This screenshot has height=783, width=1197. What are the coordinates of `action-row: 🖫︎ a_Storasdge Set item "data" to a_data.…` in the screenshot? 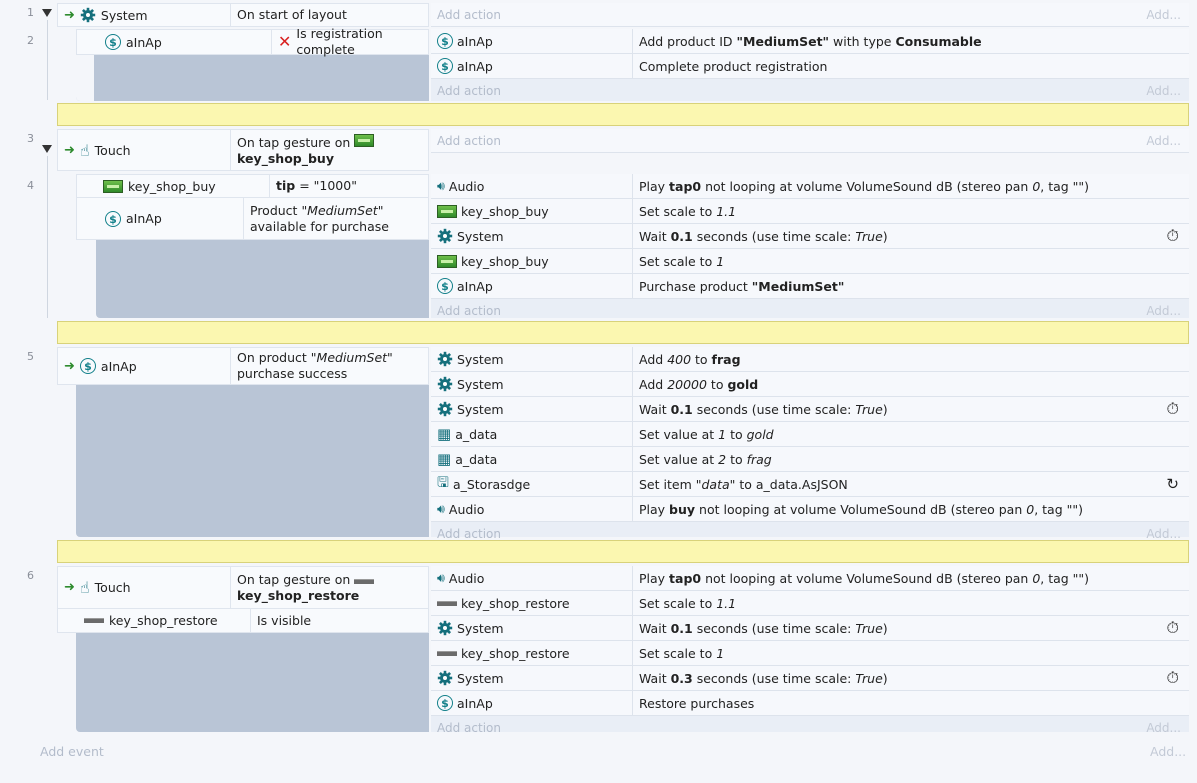 It's located at (810, 484).